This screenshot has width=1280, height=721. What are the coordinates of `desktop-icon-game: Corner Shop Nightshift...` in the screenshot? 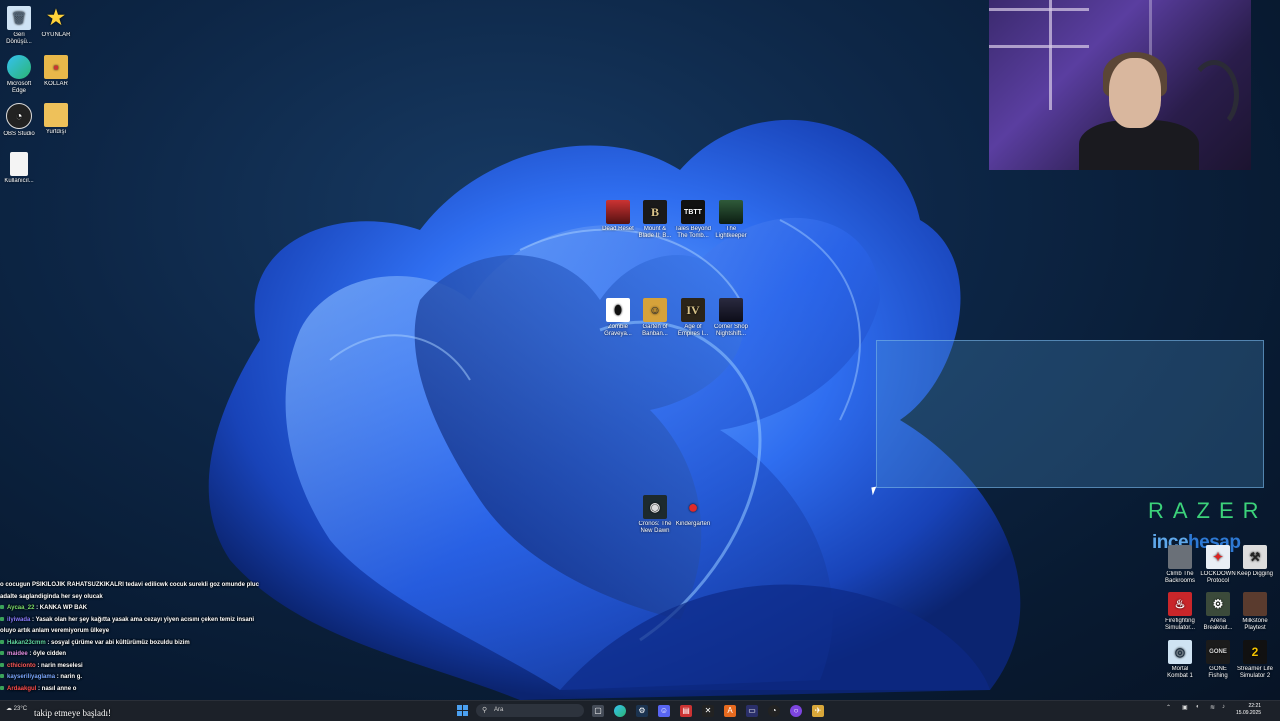 It's located at (731, 318).